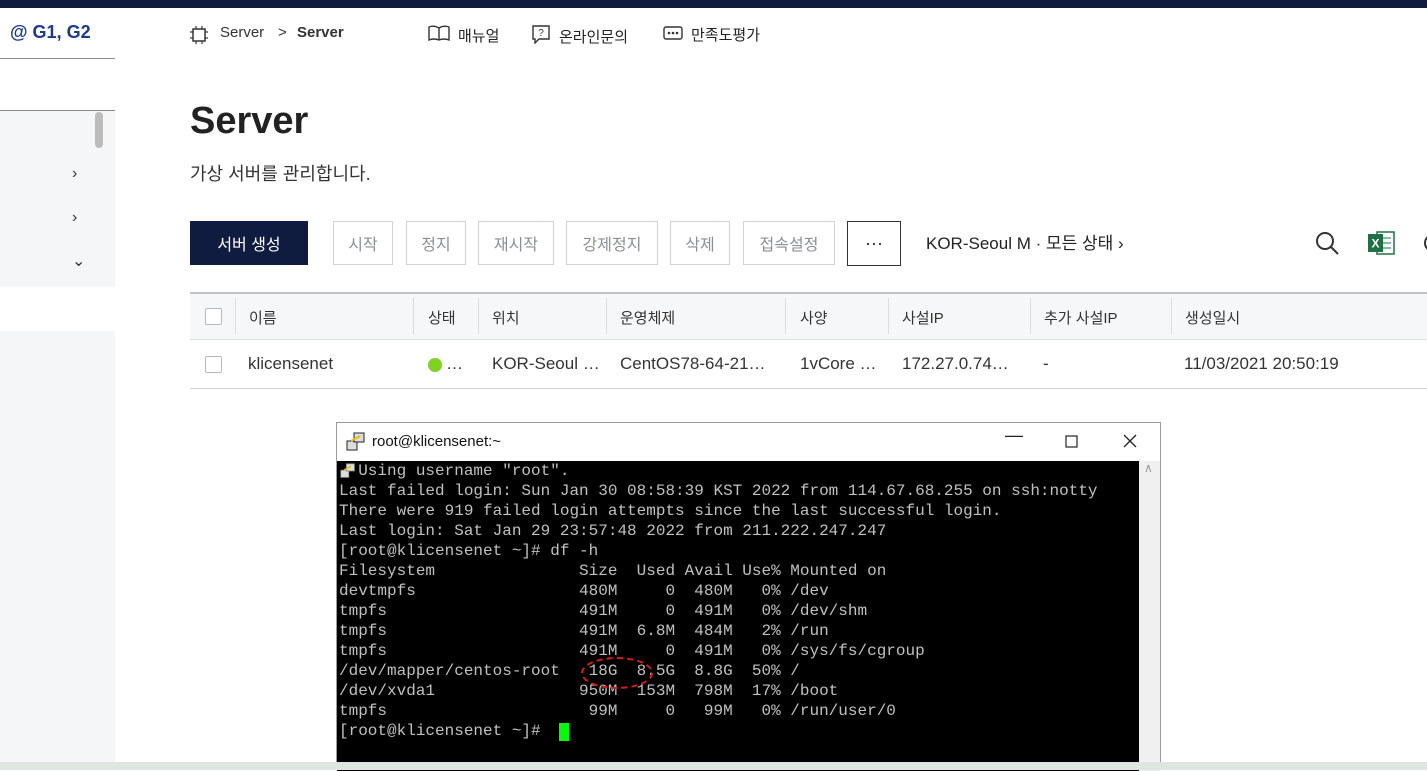  Describe the element at coordinates (1423, 245) in the screenshot. I see `settings-icon` at that location.